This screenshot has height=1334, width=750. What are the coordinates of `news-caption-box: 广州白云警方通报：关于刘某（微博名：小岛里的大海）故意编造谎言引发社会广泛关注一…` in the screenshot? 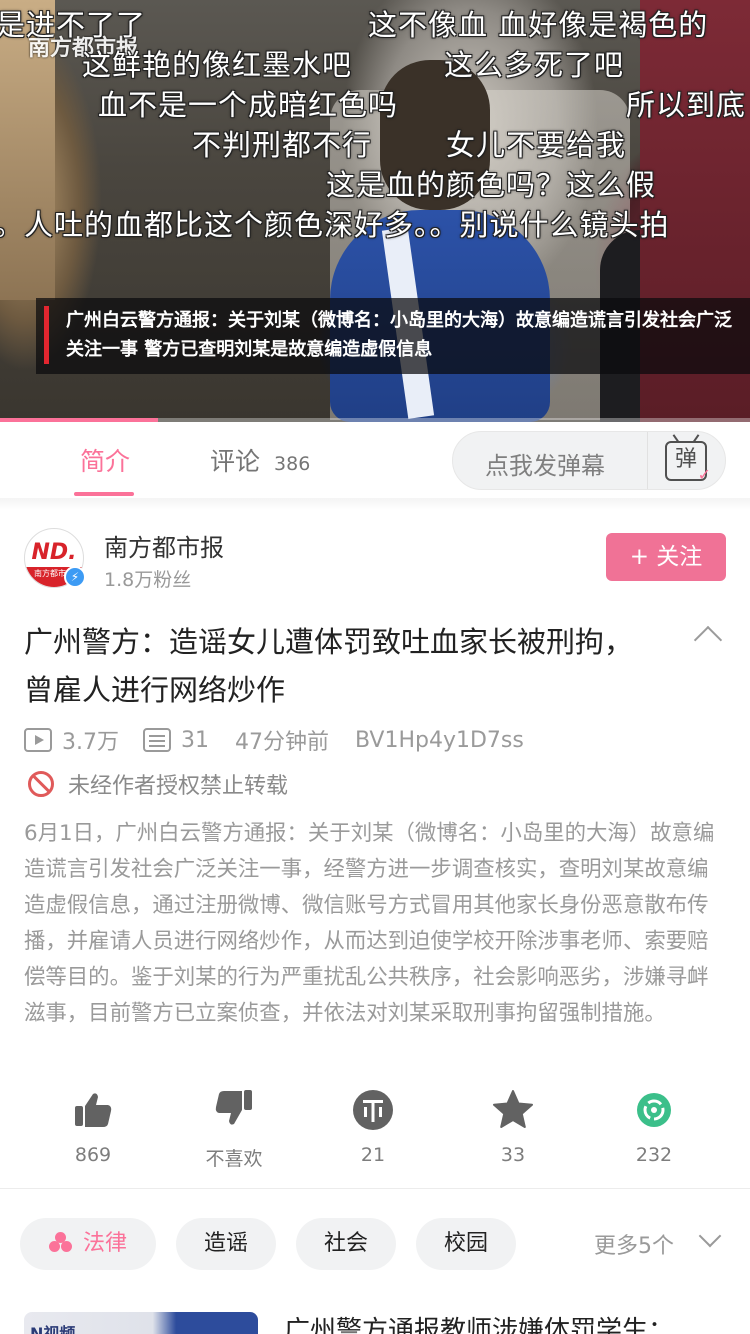 It's located at (393, 336).